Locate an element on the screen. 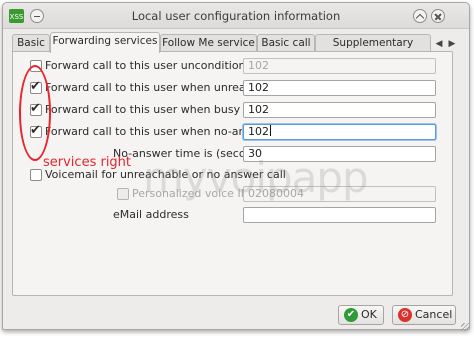 The height and width of the screenshot is (340, 474). title-bar: XSS Local user configuration information is located at coordinates (236, 16).